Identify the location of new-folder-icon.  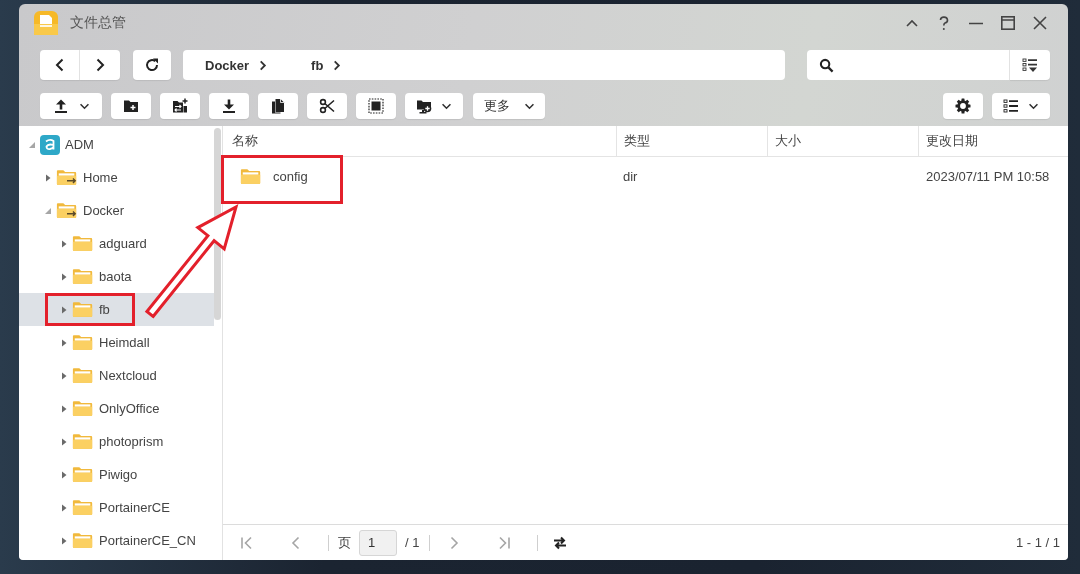
(131, 106).